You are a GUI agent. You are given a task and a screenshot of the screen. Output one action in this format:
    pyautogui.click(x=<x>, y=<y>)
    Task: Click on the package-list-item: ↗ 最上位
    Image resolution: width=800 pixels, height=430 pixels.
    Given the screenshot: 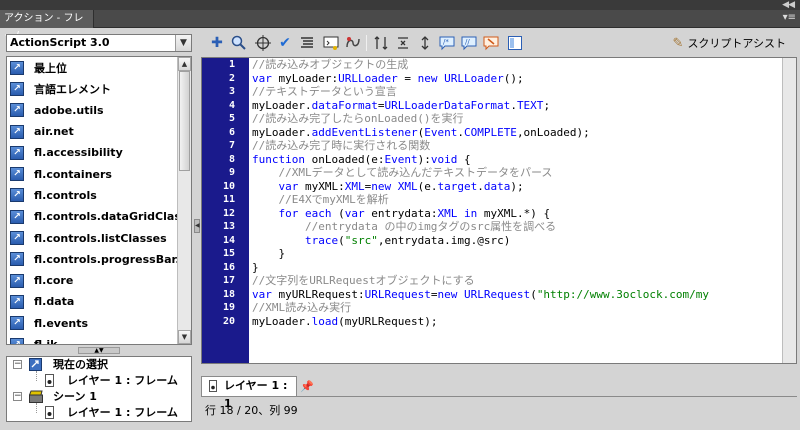 What is the action you would take?
    pyautogui.click(x=99, y=67)
    